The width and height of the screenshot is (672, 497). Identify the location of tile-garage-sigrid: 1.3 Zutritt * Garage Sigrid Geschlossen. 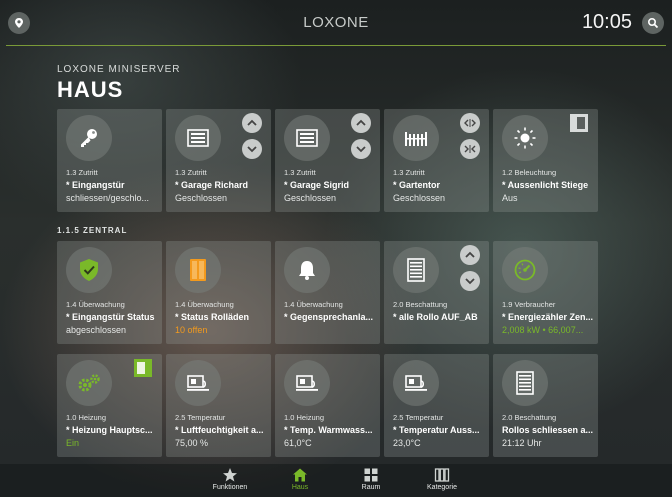
(327, 160).